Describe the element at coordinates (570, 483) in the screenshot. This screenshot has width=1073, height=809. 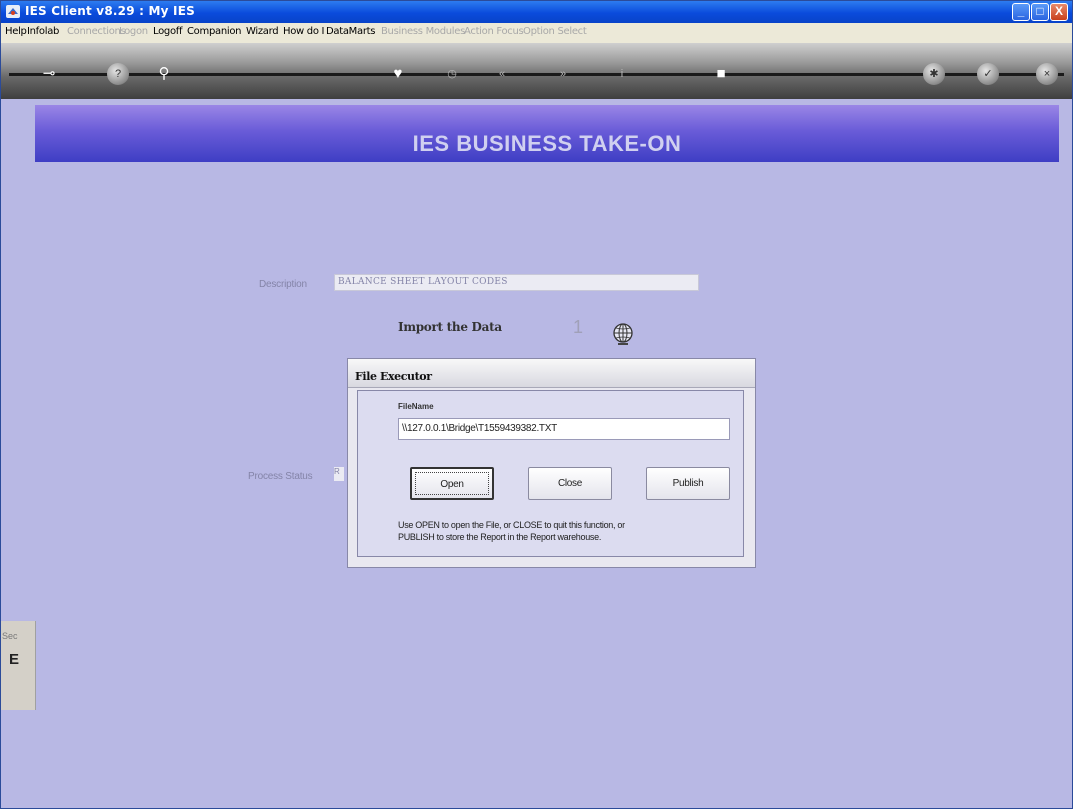
I see `close-button: Close` at that location.